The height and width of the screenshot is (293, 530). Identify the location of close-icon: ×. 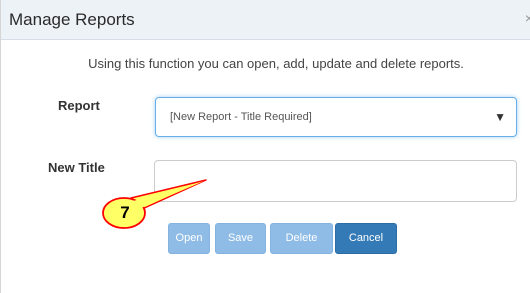
(527, 18).